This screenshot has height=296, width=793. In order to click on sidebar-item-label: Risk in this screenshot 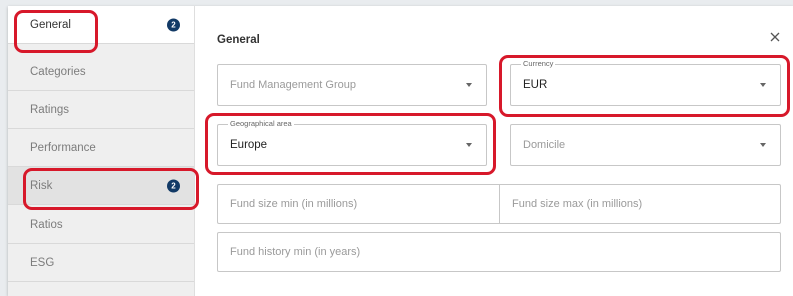, I will do `click(41, 185)`.